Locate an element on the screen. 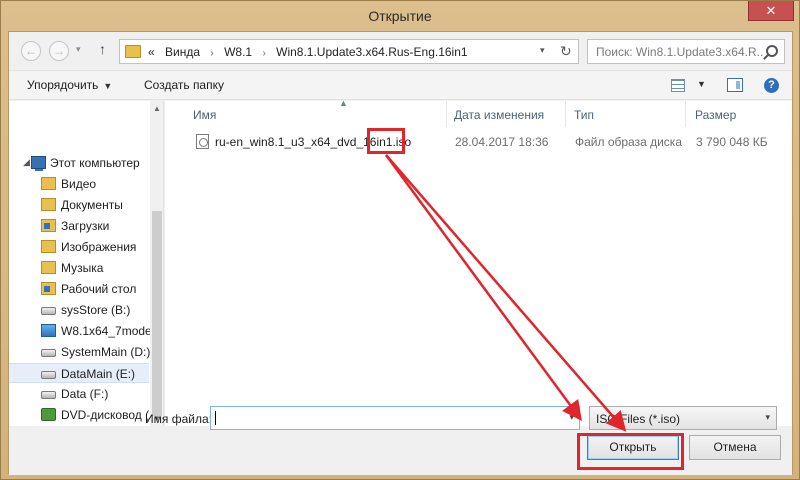 This screenshot has height=480, width=800. arrow-to-filename is located at coordinates (483, 288).